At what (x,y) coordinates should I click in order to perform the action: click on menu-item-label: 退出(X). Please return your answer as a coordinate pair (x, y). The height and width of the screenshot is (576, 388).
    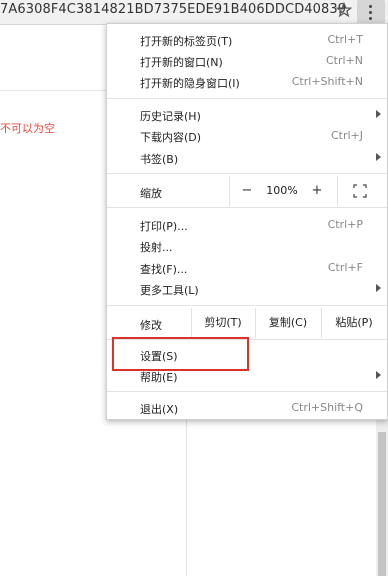
    Looking at the image, I should click on (159, 409).